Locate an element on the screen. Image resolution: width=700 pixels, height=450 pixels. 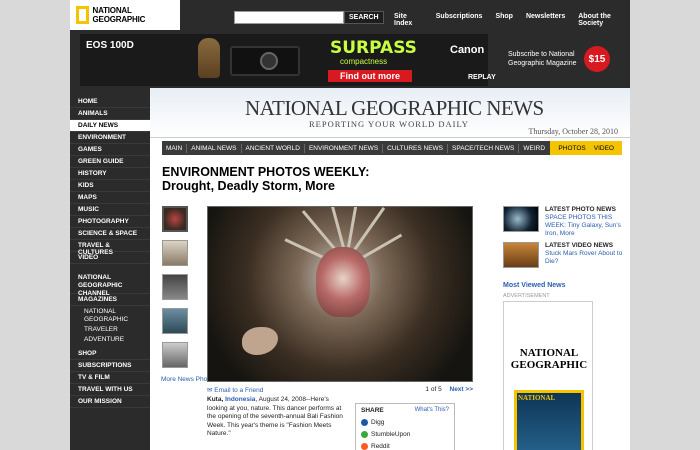
email-friend-label: Email to a Friend is located at coordinates (239, 390).